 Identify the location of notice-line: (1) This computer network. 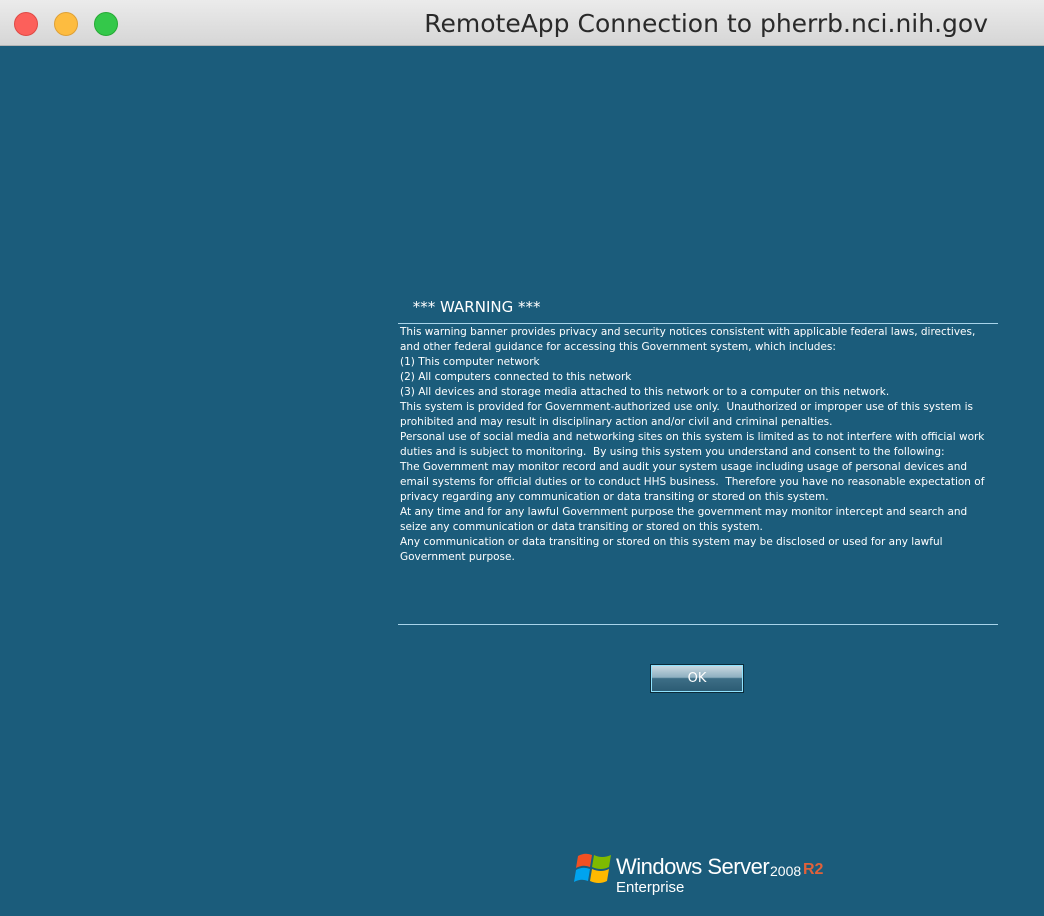
(470, 362).